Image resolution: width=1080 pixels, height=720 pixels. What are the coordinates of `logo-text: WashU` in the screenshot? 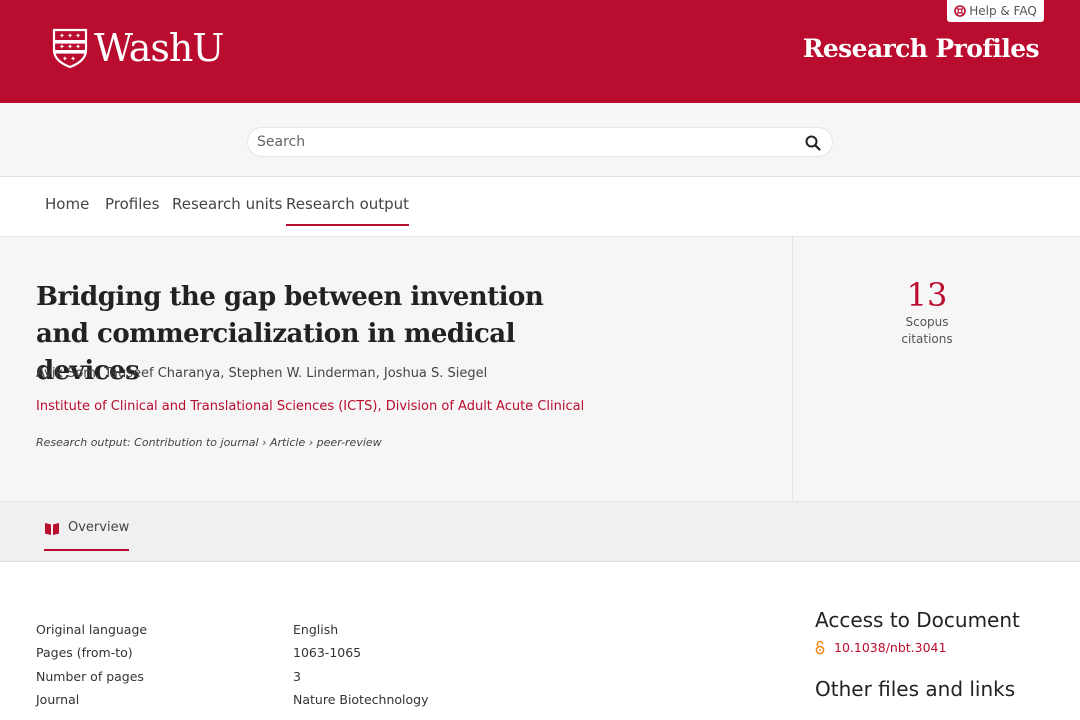 It's located at (159, 48).